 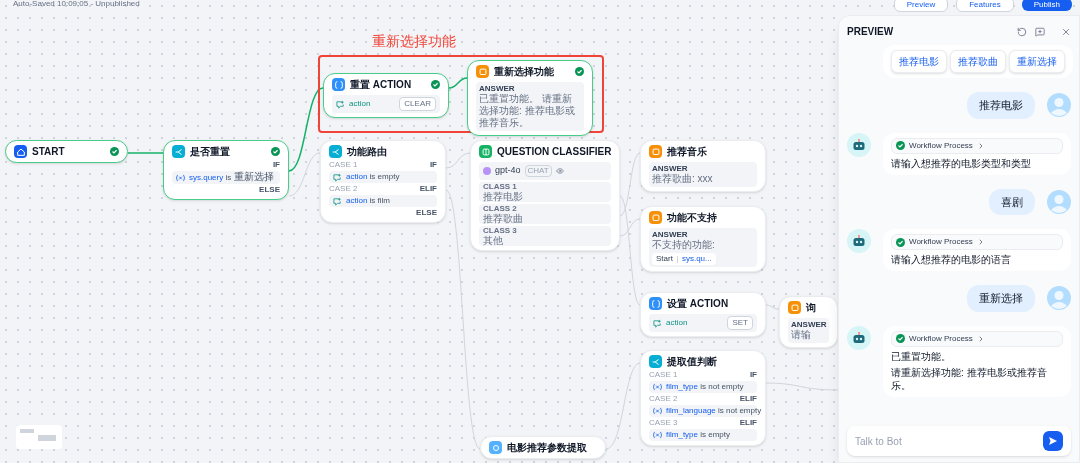 I want to click on chat-input: Talk to Bot, so click(x=959, y=441).